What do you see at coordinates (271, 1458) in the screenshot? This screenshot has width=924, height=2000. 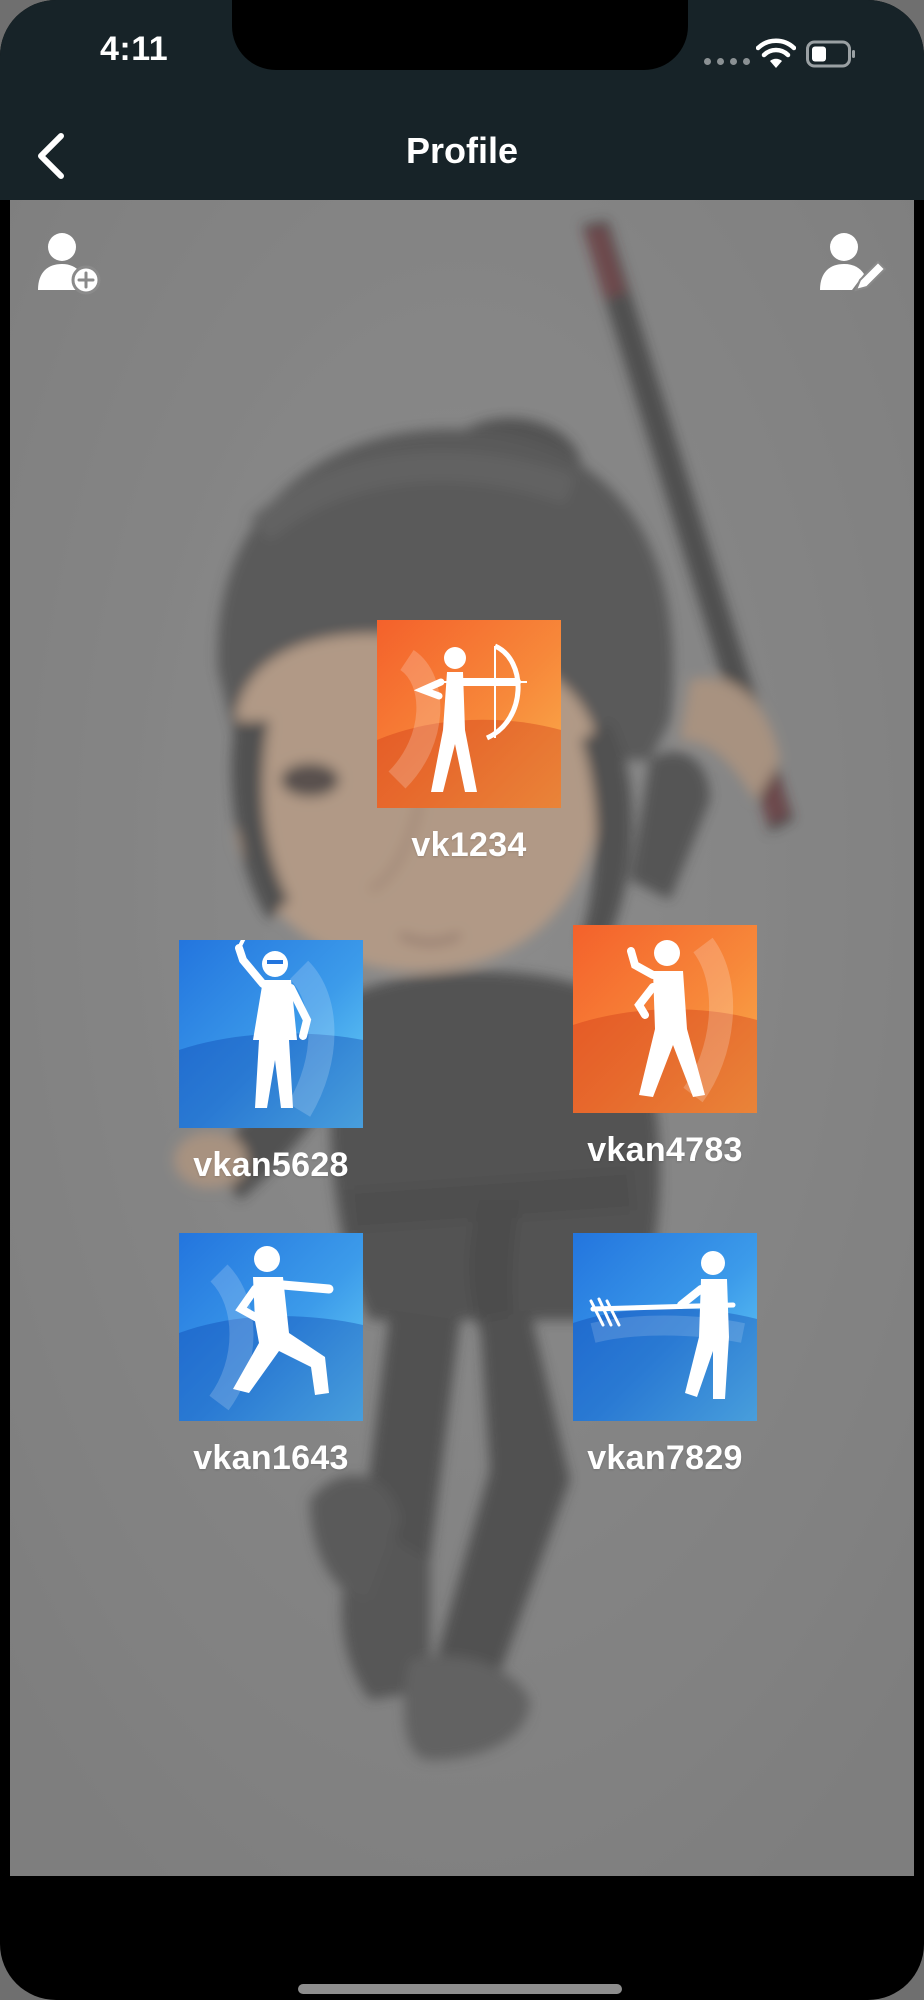 I see `profile-username: vkan1643` at bounding box center [271, 1458].